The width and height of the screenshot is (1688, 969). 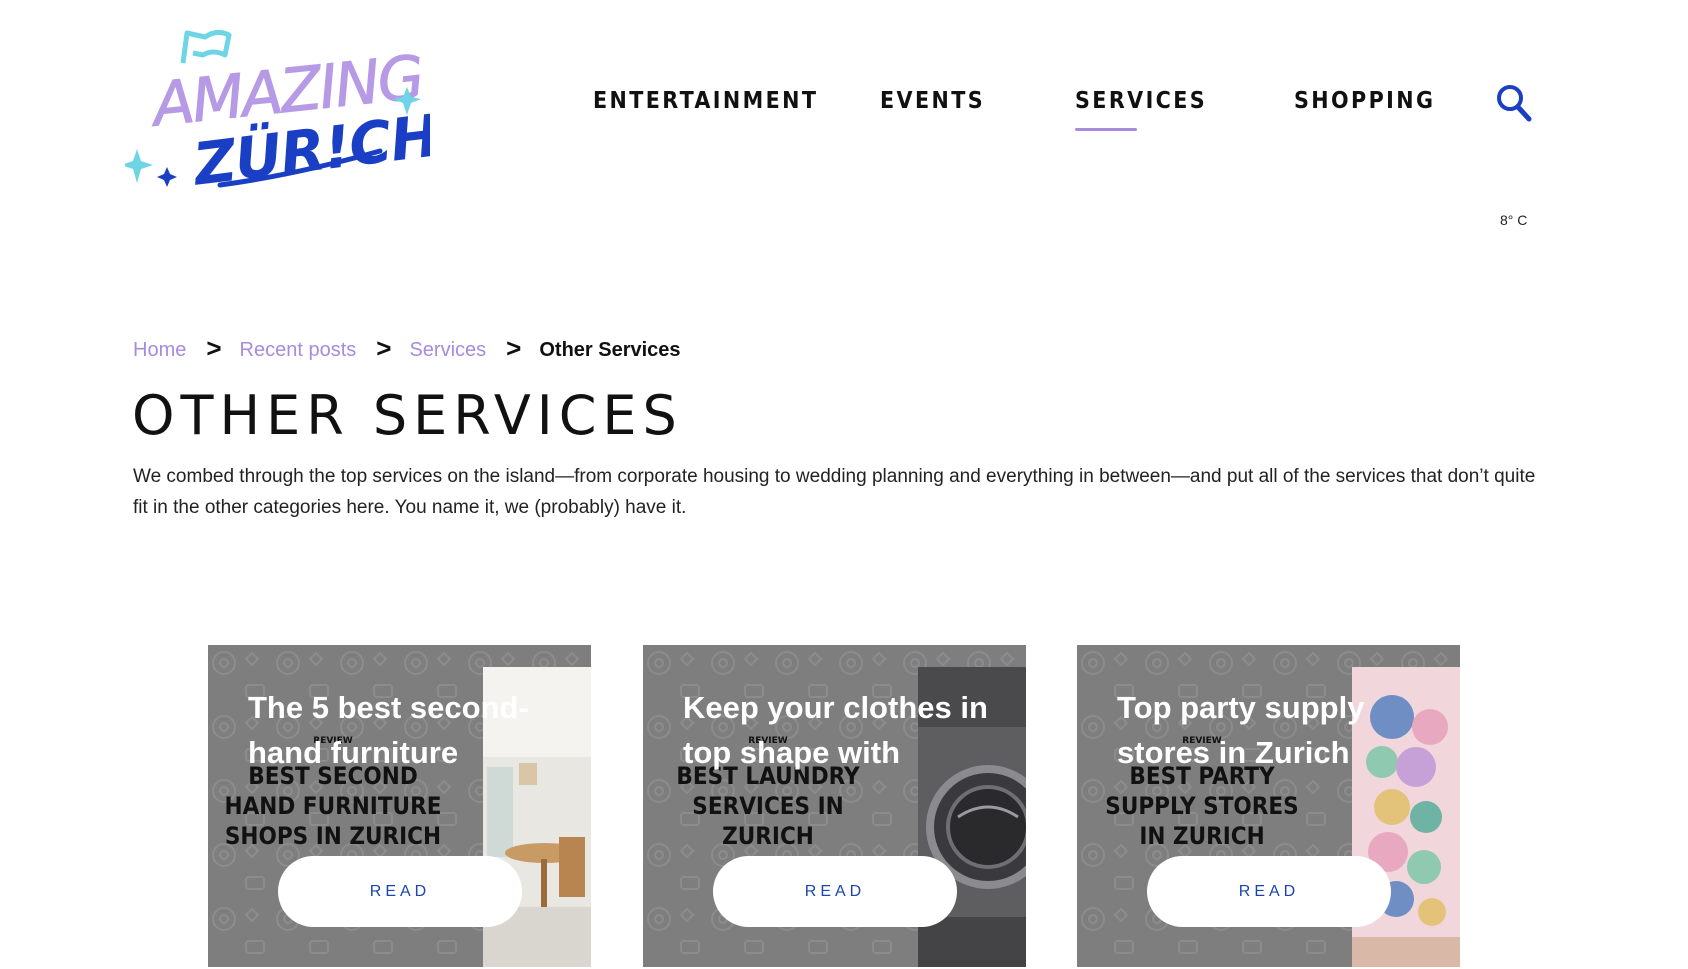 I want to click on promo-line: SUPPLY STORES, so click(x=1202, y=806).